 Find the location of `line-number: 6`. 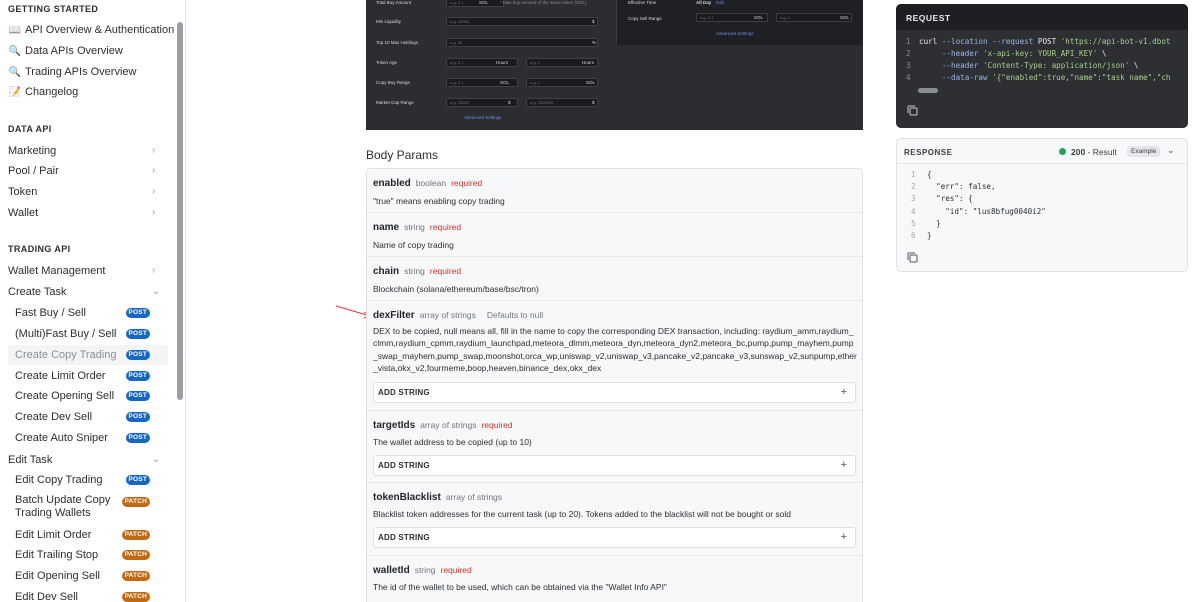

line-number: 6 is located at coordinates (913, 235).